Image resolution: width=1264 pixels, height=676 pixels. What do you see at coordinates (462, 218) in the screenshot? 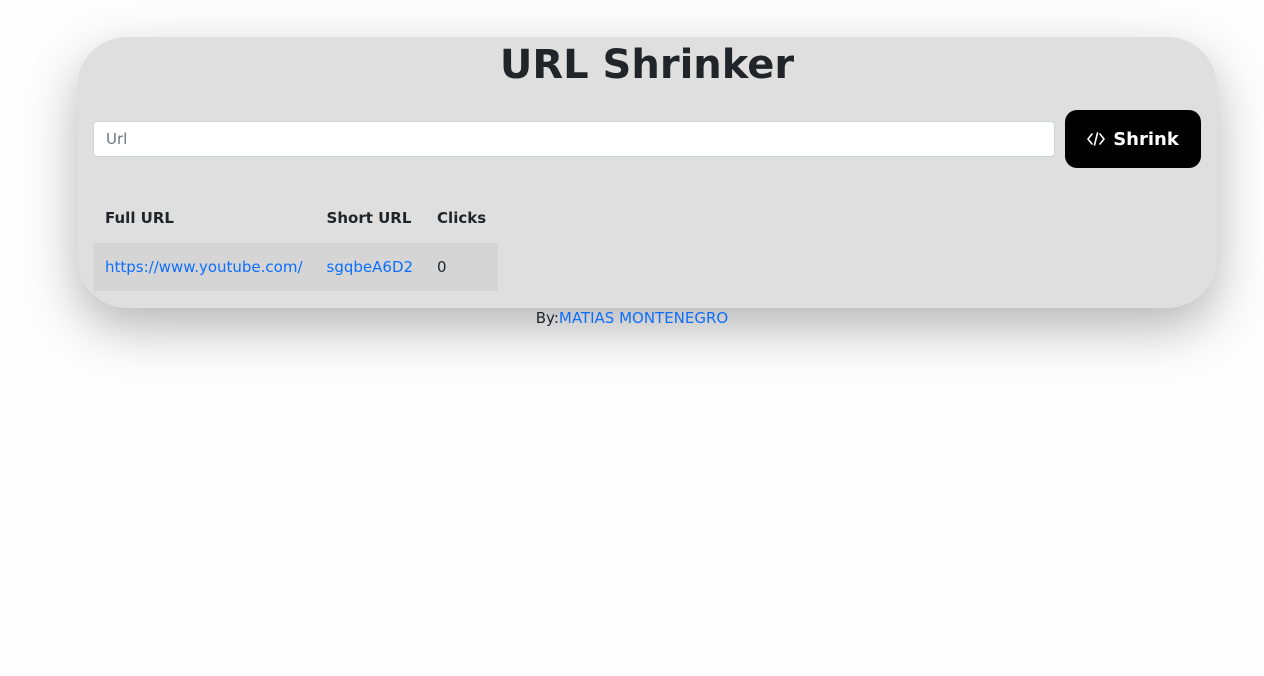
I see `column-header-clicks: Clicks` at bounding box center [462, 218].